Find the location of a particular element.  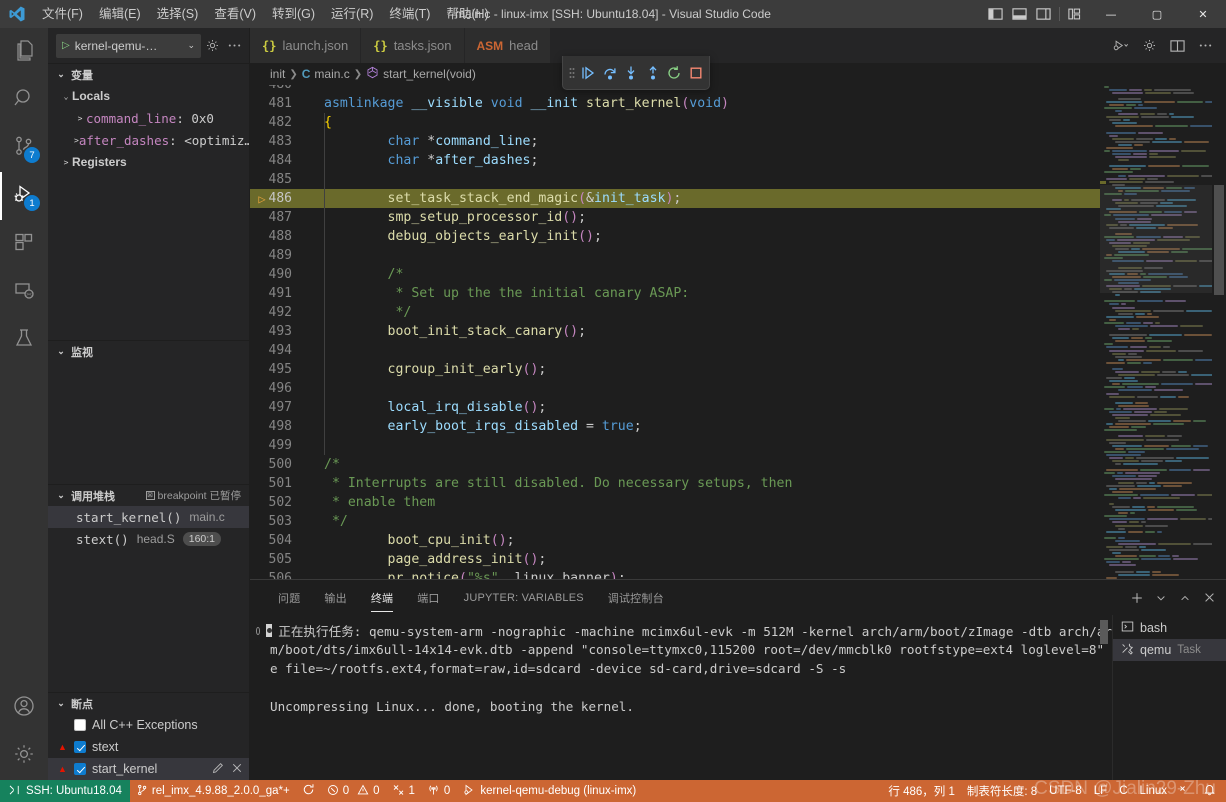

callstack-frame-stext: stext() head.S 160:1 is located at coordinates (148, 539).